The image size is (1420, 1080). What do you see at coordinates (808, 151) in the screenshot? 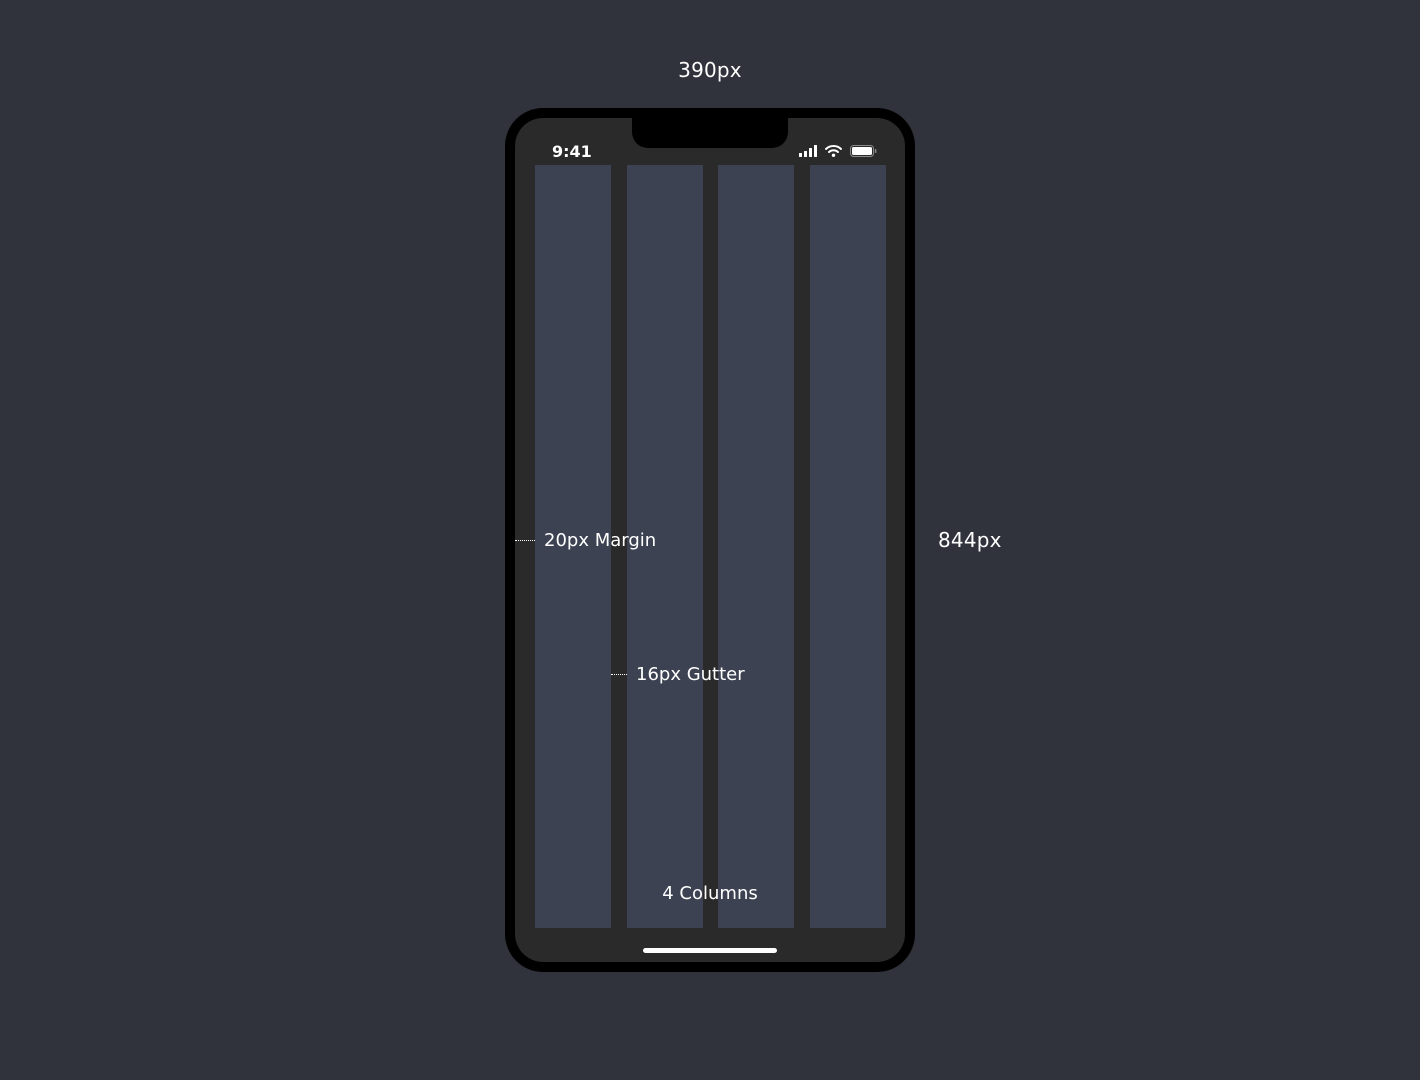
I see `cellular-signal-icon` at bounding box center [808, 151].